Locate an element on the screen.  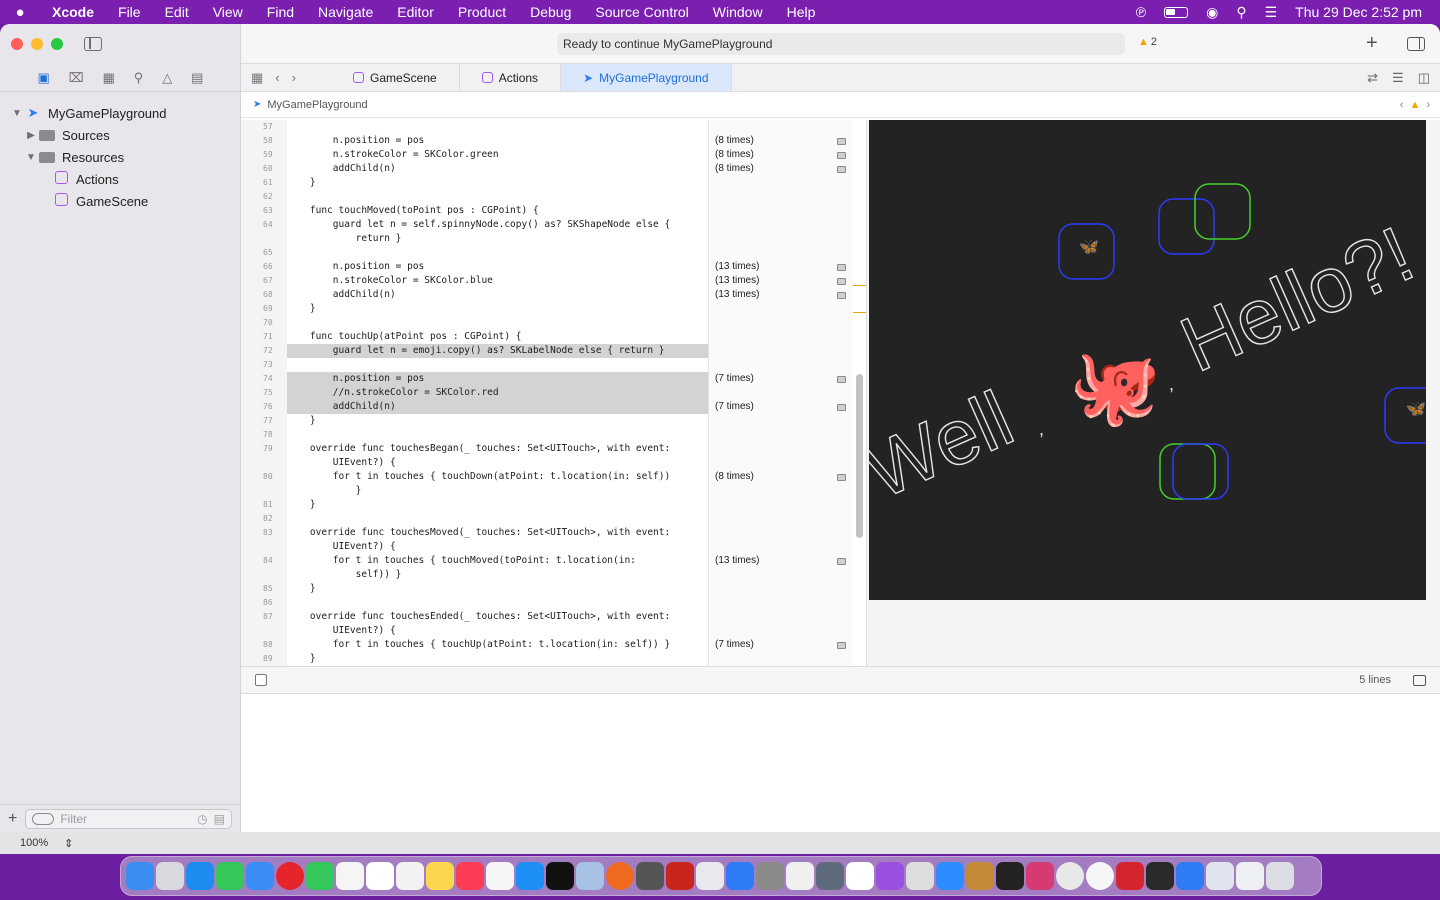
code-line: 86 is located at coordinates (547, 603).